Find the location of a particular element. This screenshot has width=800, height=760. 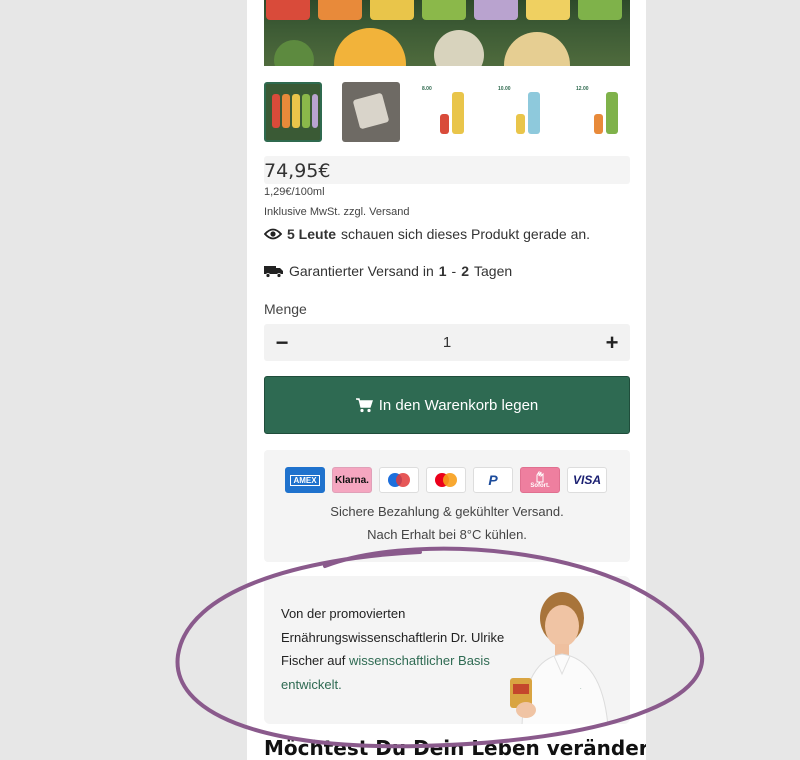

cart-icon is located at coordinates (364, 404).